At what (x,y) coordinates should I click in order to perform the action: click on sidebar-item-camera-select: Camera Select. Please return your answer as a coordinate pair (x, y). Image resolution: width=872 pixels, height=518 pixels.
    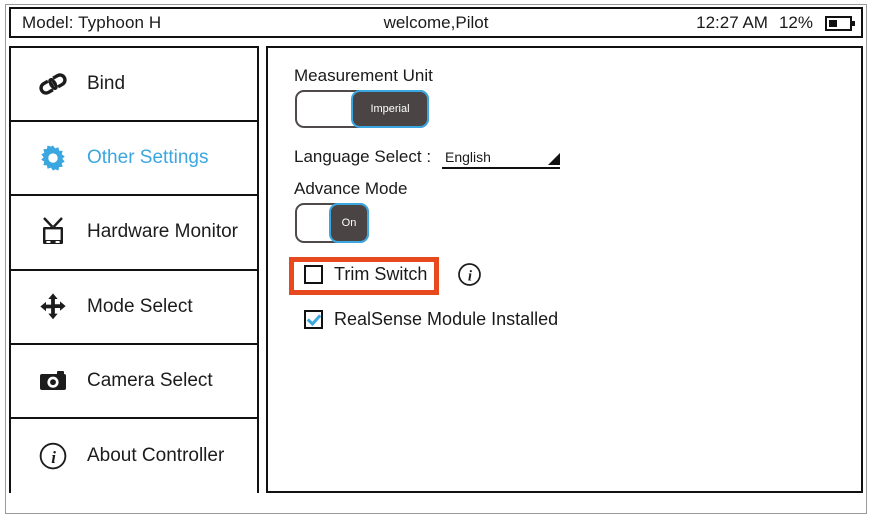
    Looking at the image, I should click on (134, 381).